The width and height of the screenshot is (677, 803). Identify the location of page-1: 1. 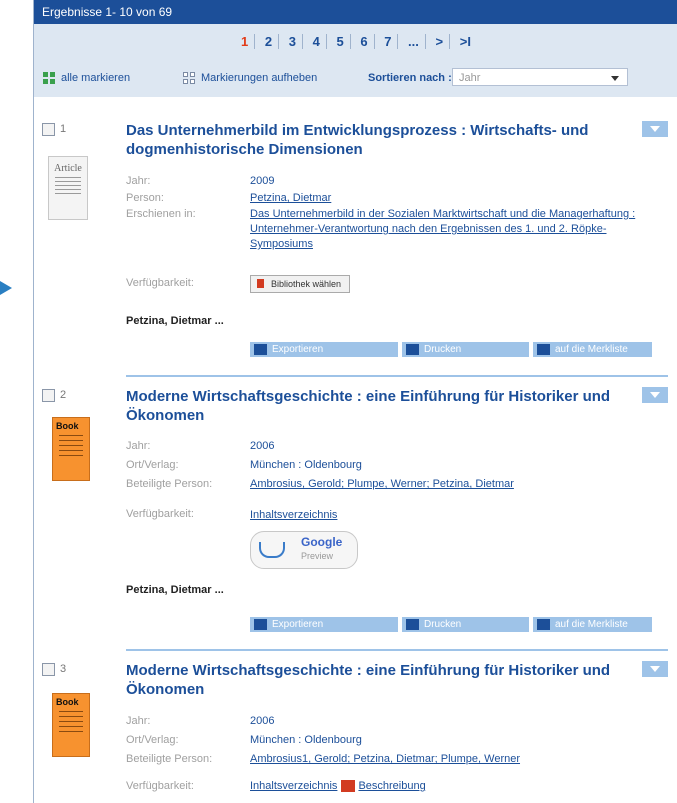
(245, 41).